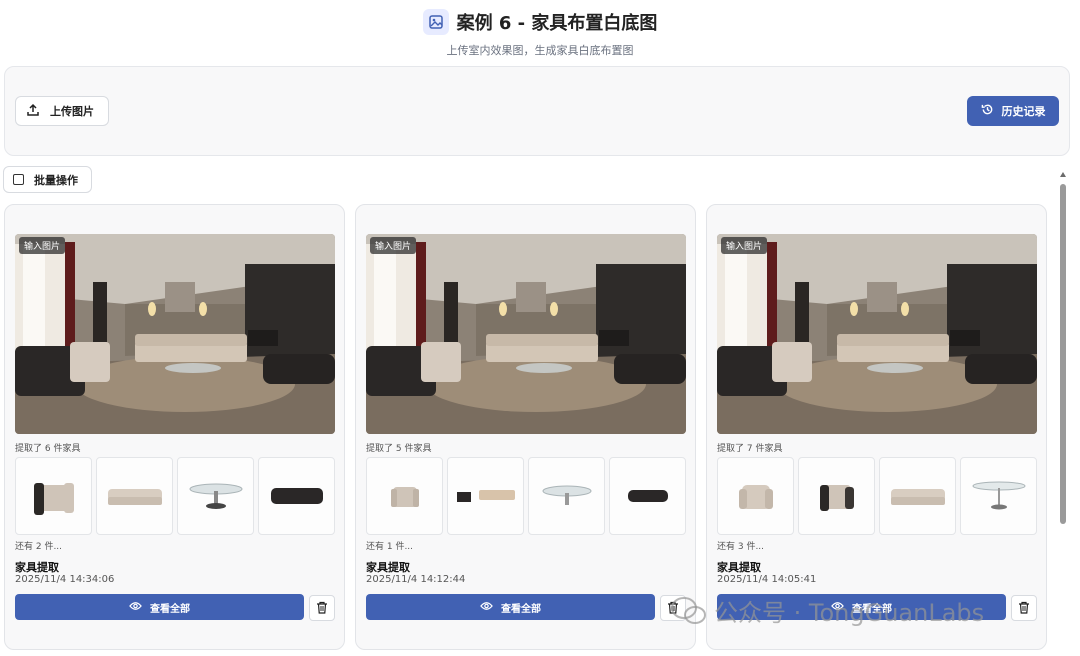 This screenshot has width=1080, height=656. Describe the element at coordinates (767, 579) in the screenshot. I see `card-timestamp: 2025/11/4 14:05:41` at that location.